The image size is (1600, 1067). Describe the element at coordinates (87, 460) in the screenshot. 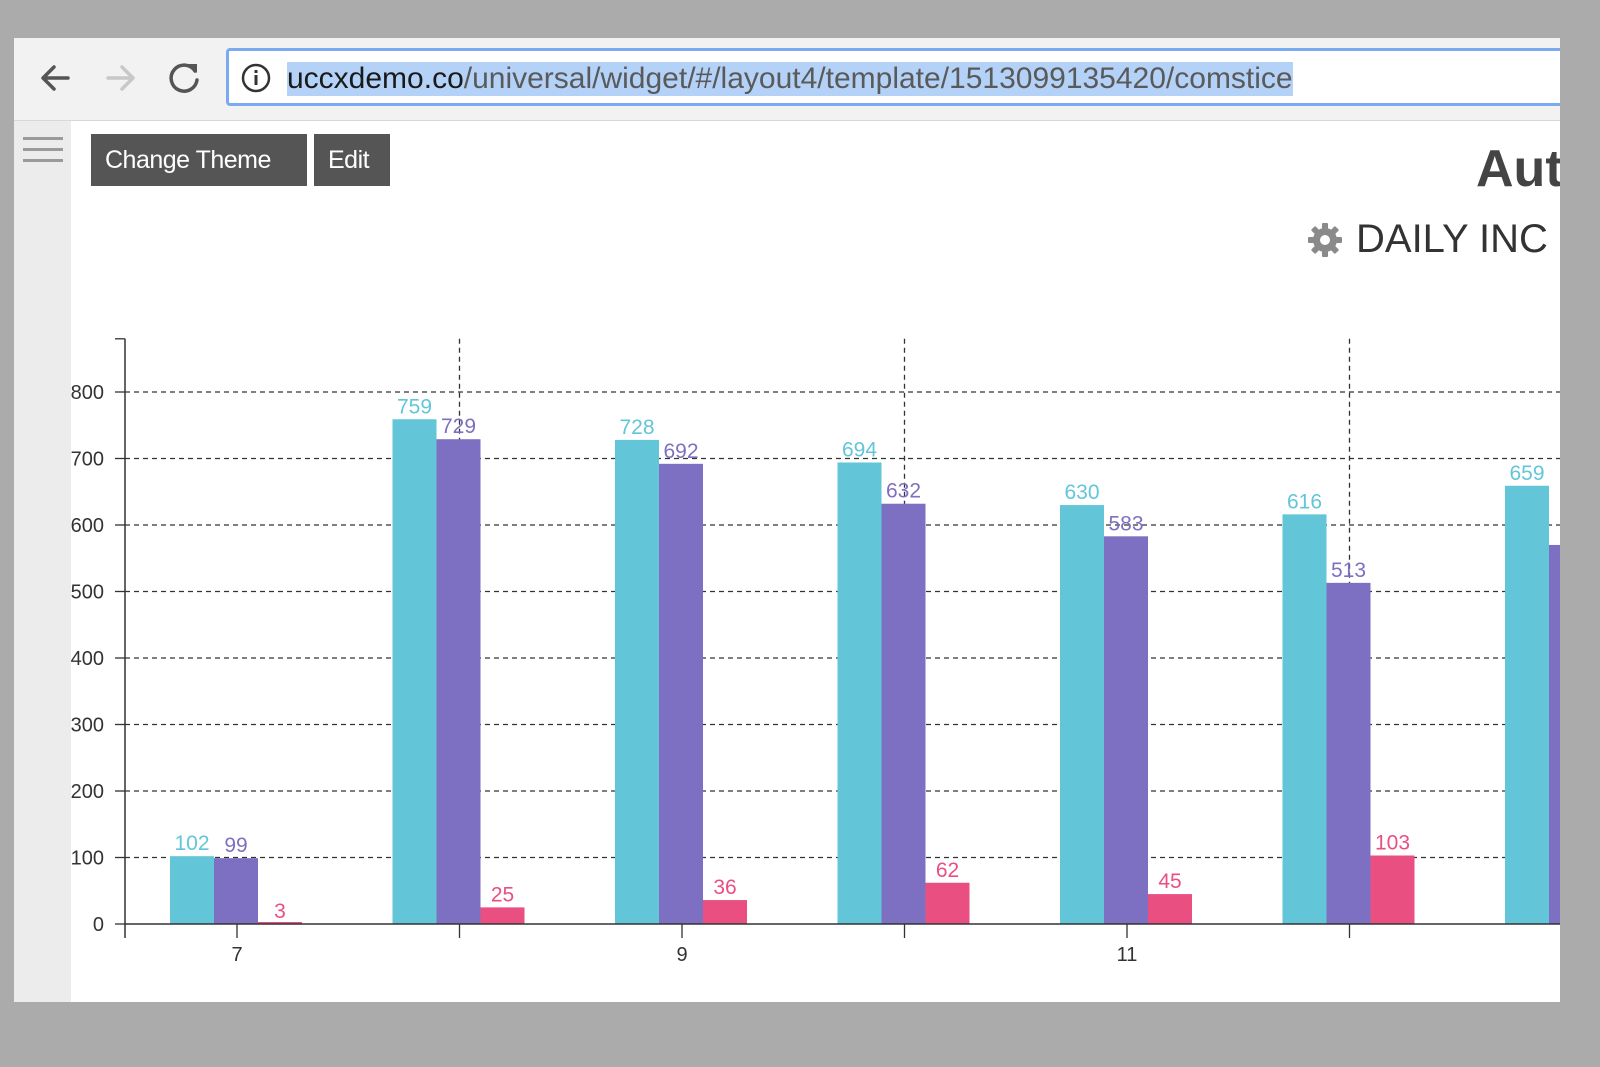

I see `y-tick-label: 700` at that location.